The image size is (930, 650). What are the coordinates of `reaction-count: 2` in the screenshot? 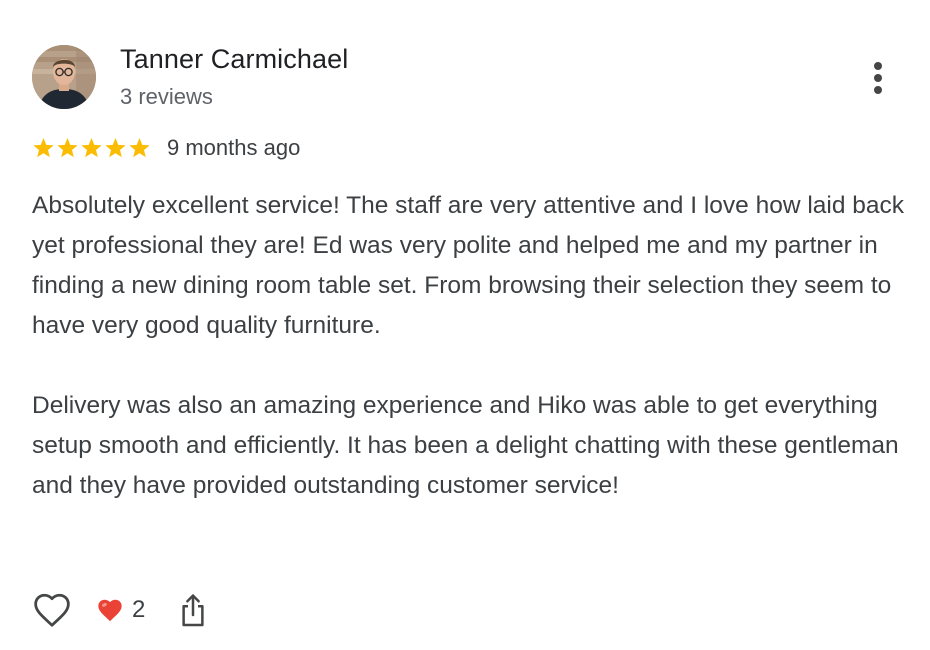 It's located at (139, 609).